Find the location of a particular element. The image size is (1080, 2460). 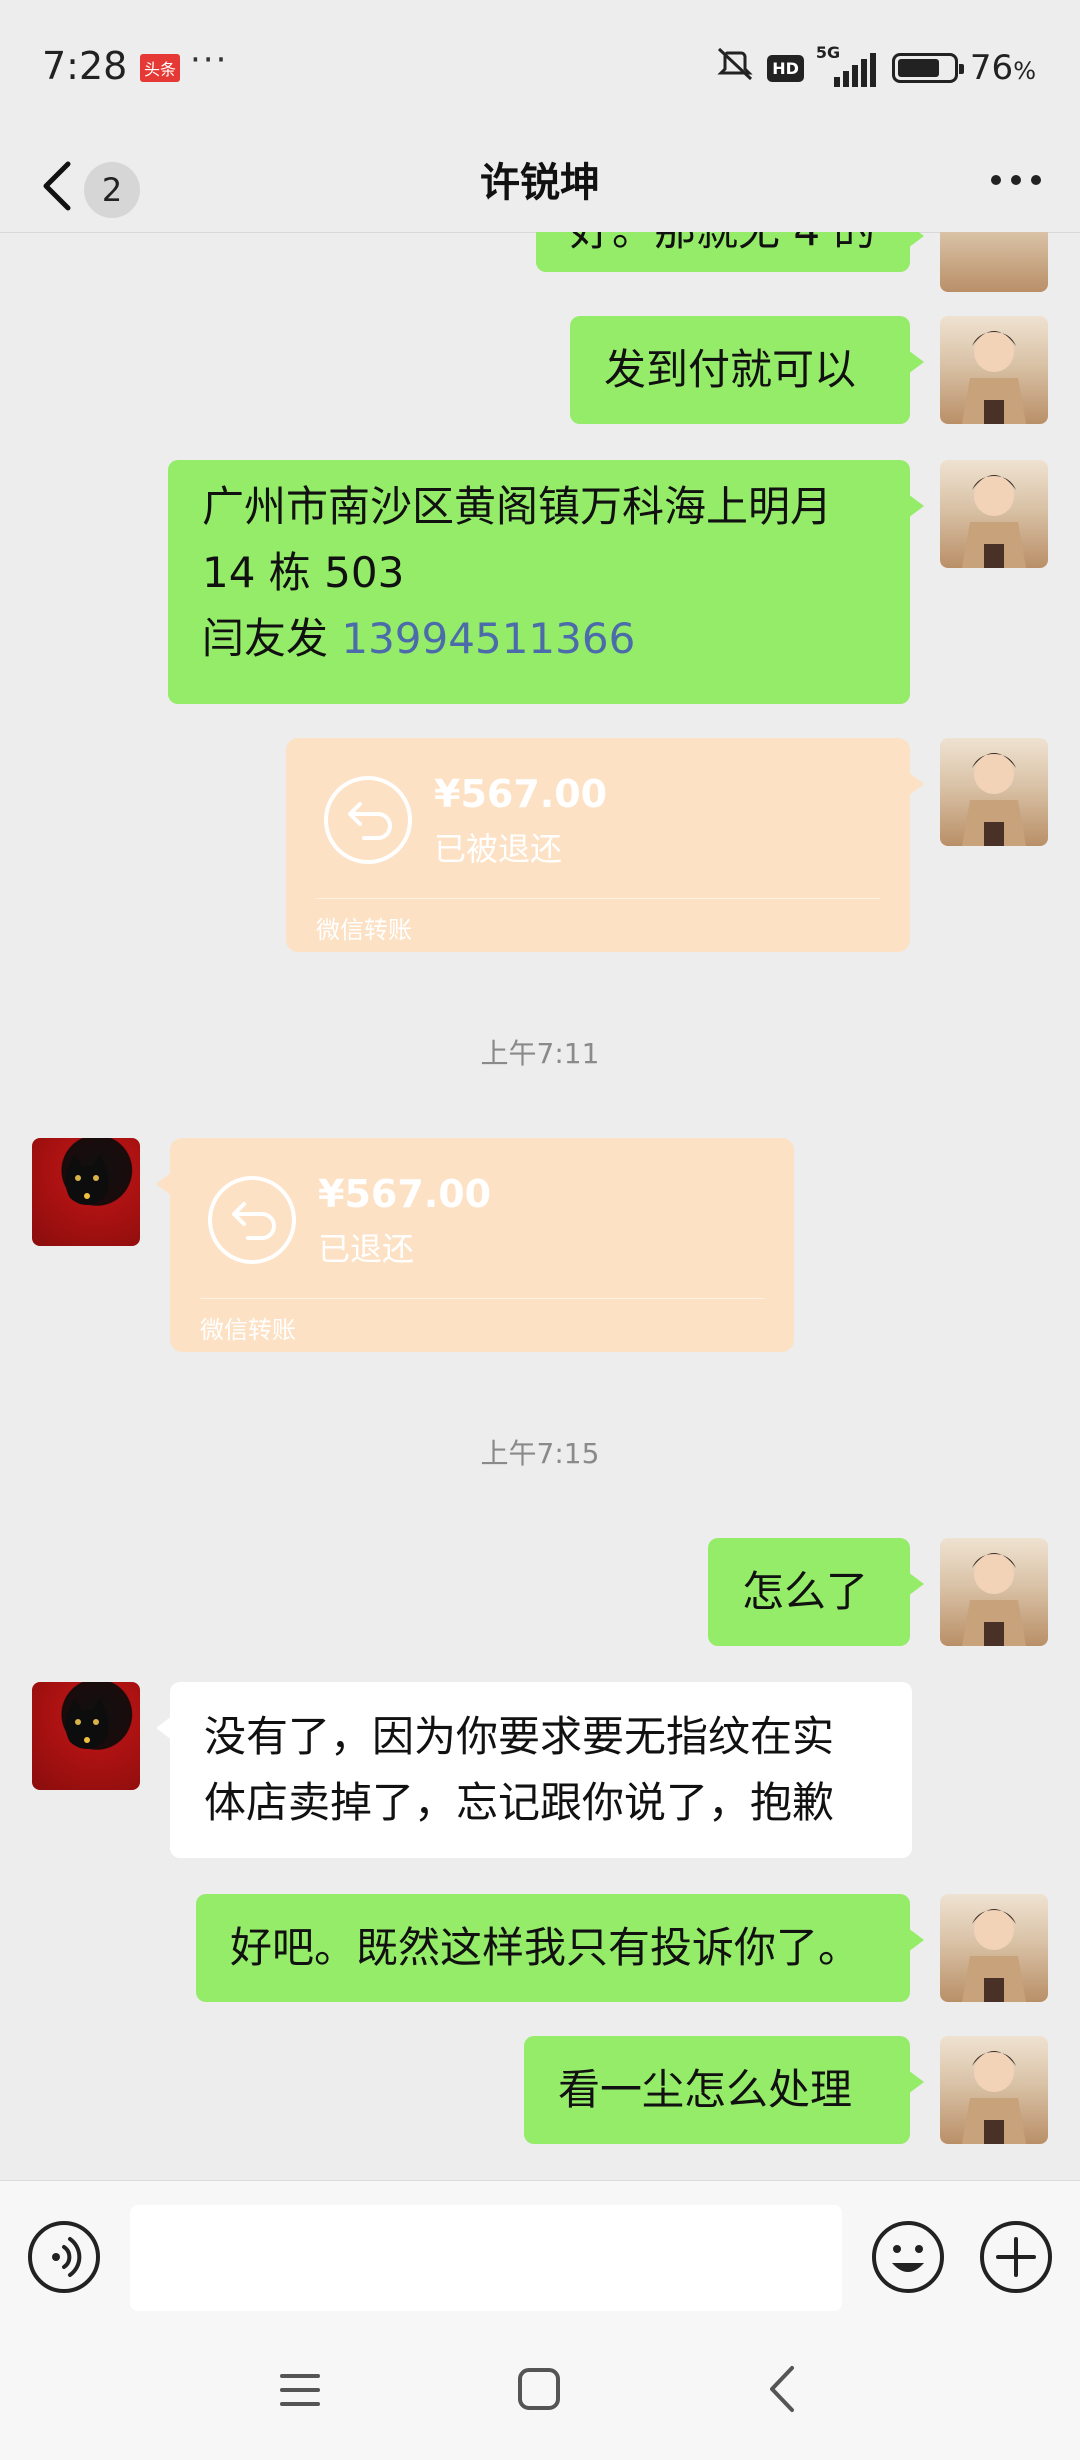

emoji-button is located at coordinates (908, 2257).